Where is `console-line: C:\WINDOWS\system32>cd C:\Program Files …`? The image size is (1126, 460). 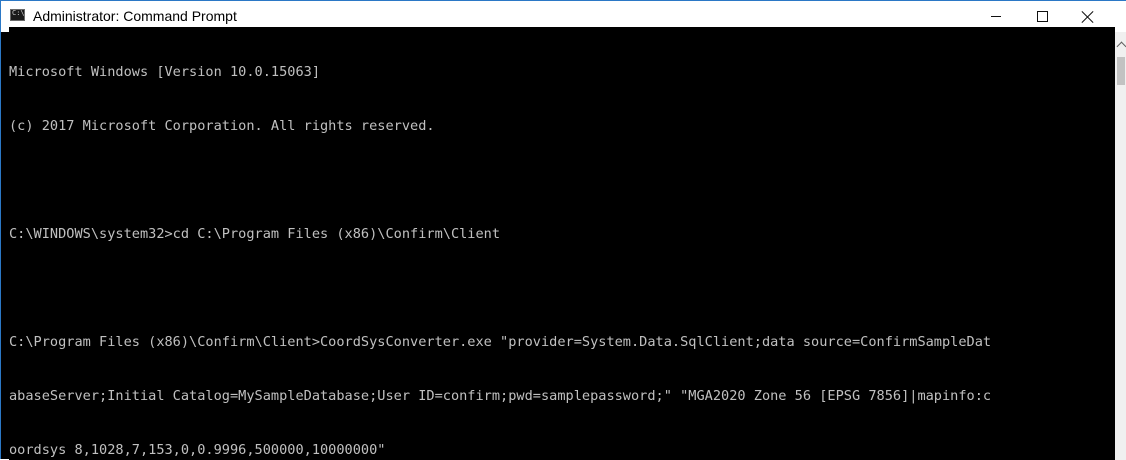
console-line: C:\WINDOWS\system32>cd C:\Program Files … is located at coordinates (255, 234).